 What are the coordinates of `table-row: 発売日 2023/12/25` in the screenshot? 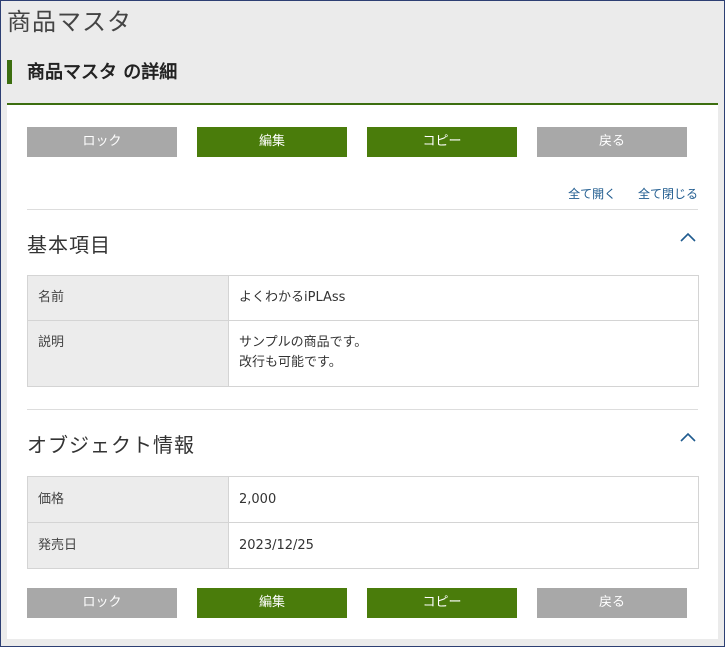 It's located at (363, 545).